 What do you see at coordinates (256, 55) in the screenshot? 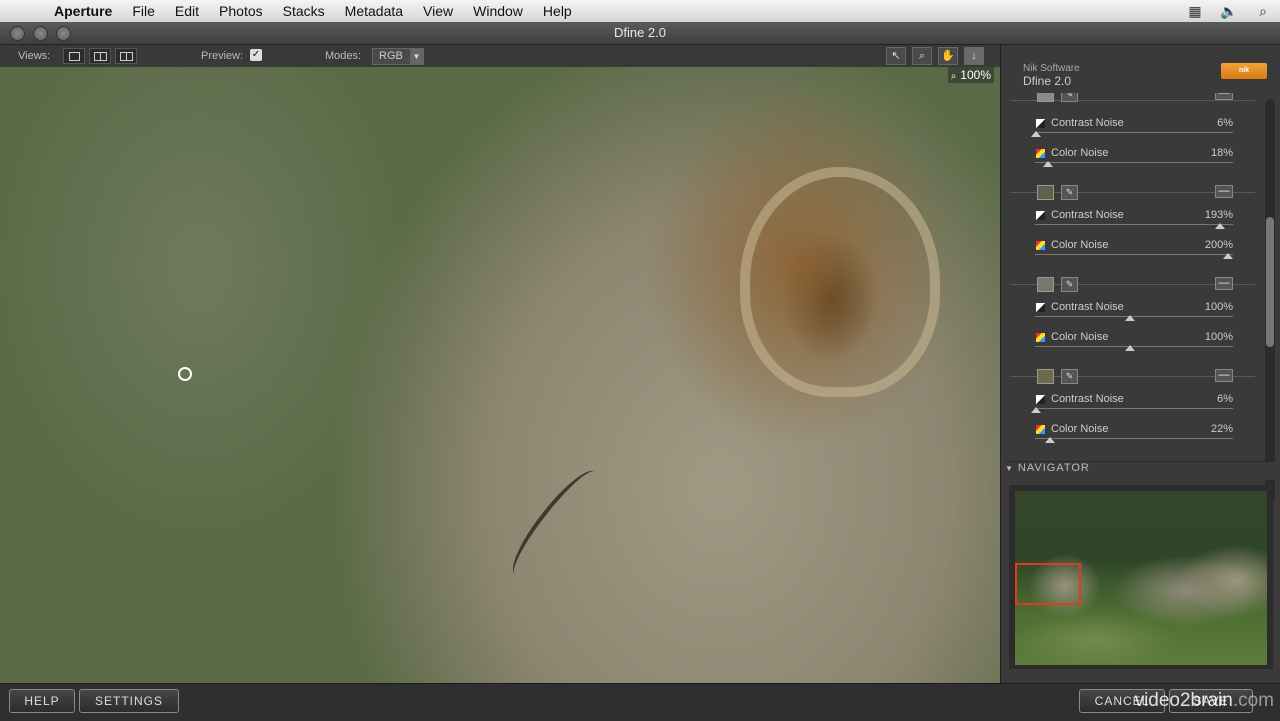
I see `preview-checkbox: ✓` at bounding box center [256, 55].